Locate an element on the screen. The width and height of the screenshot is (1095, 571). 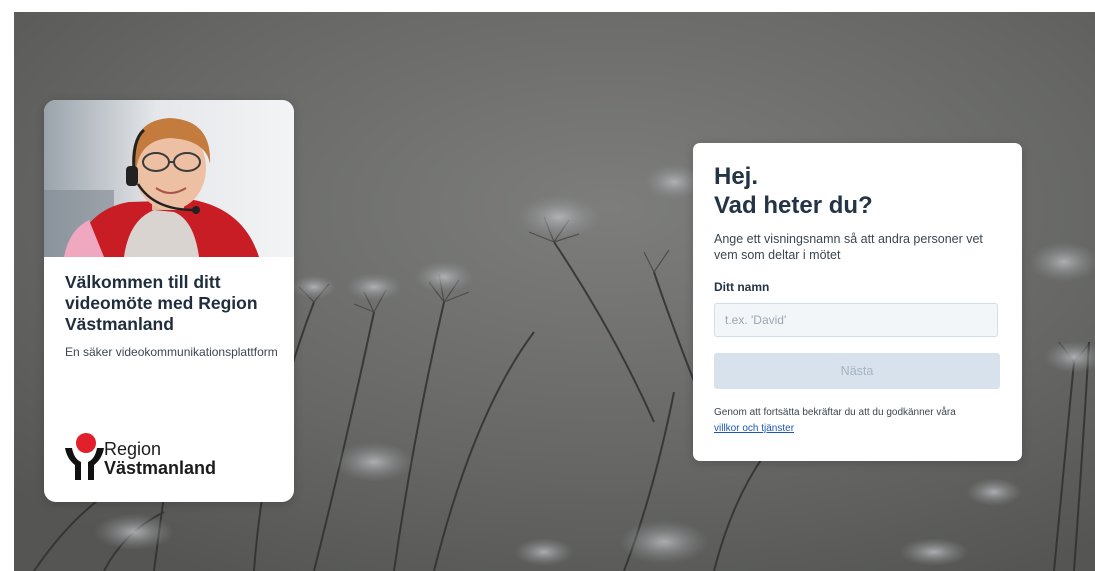
display-name-input is located at coordinates (856, 320).